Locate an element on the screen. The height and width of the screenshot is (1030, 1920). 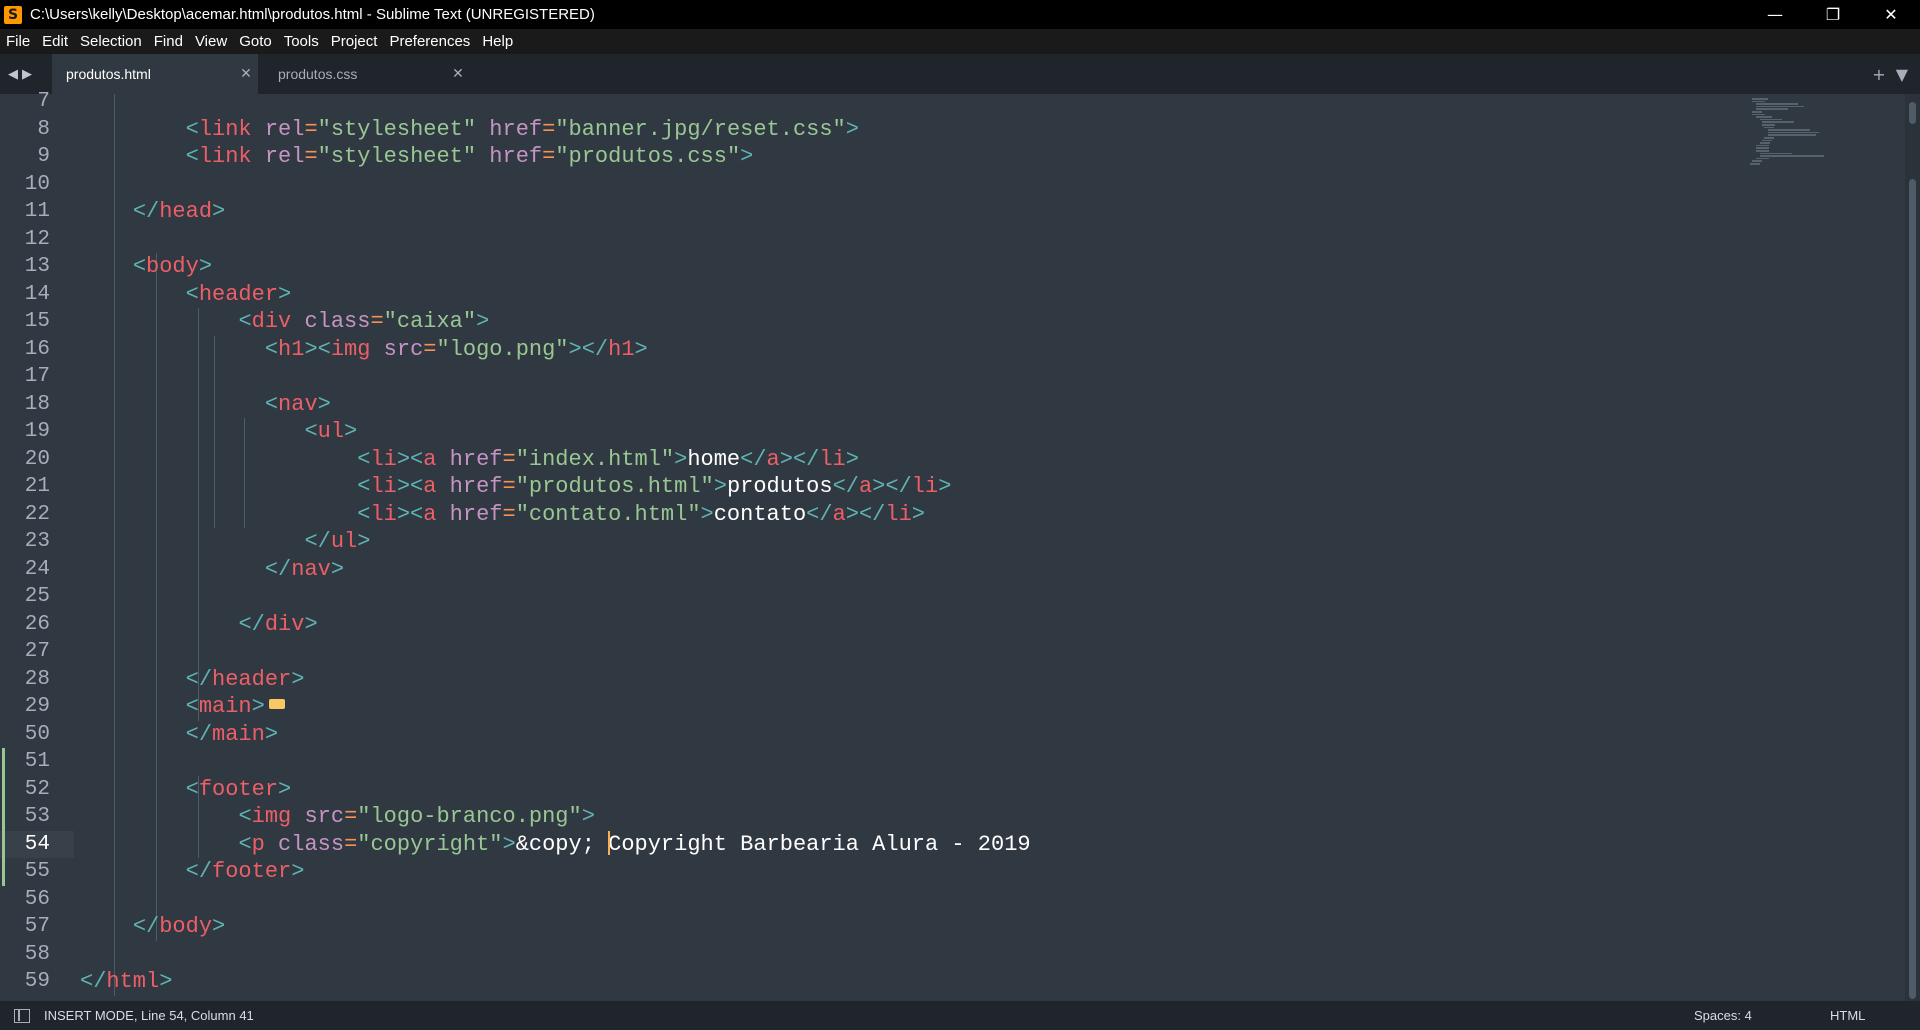
menu-preferences: Preferences is located at coordinates (429, 41).